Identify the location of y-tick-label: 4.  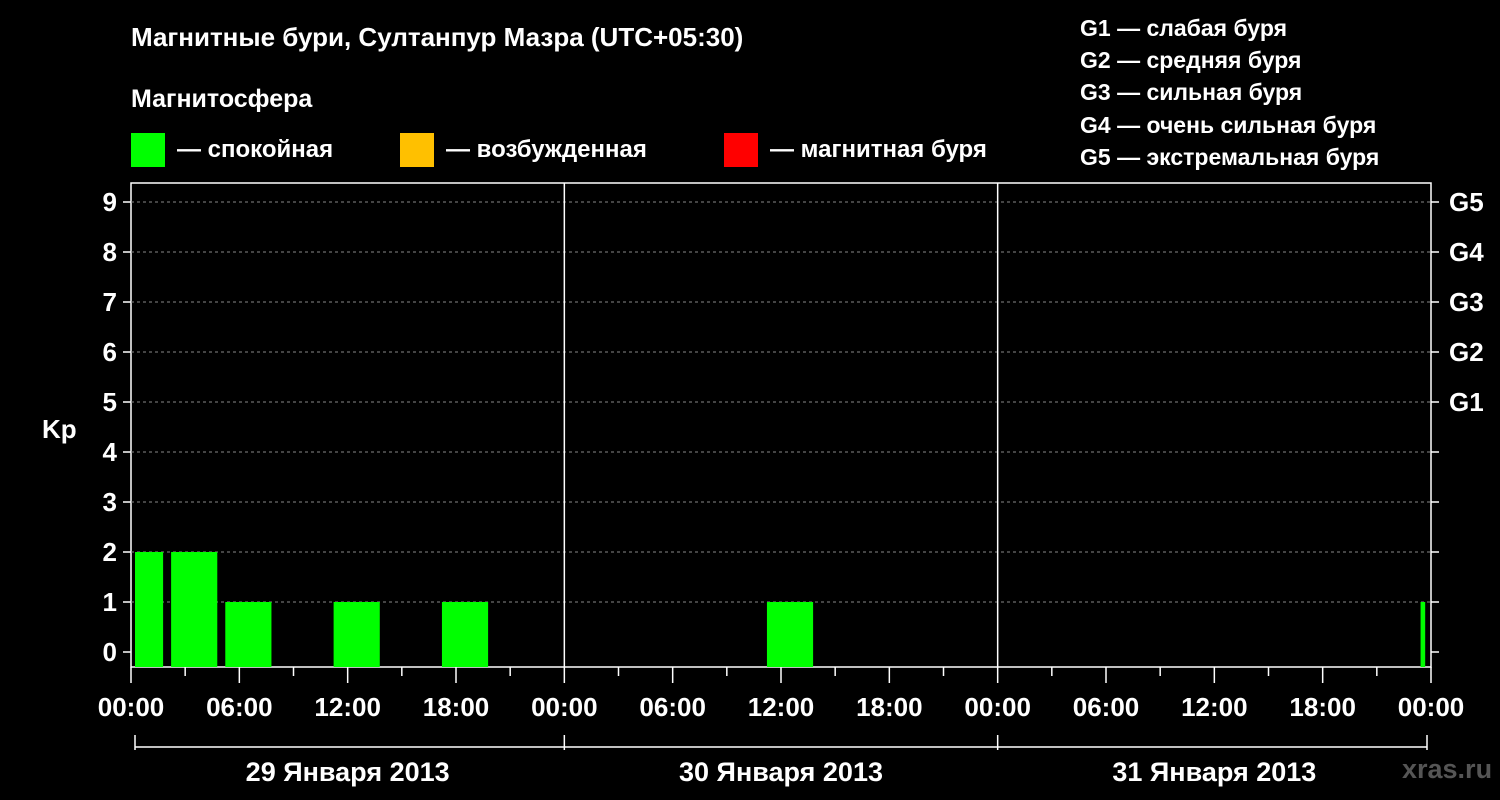
(110, 452).